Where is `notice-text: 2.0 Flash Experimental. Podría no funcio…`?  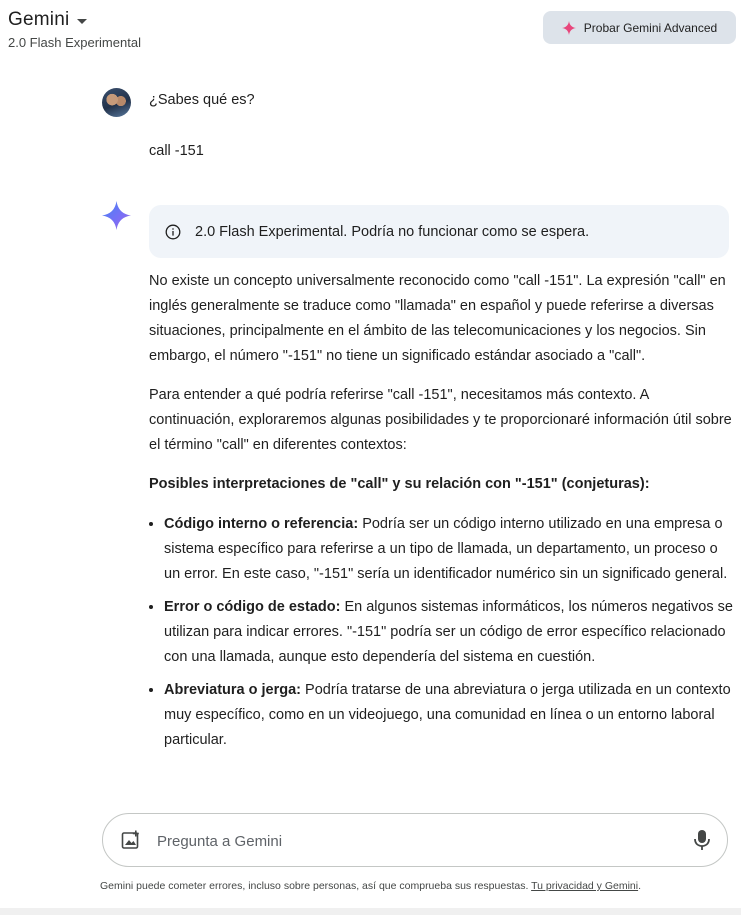
notice-text: 2.0 Flash Experimental. Podría no funcio… is located at coordinates (392, 231).